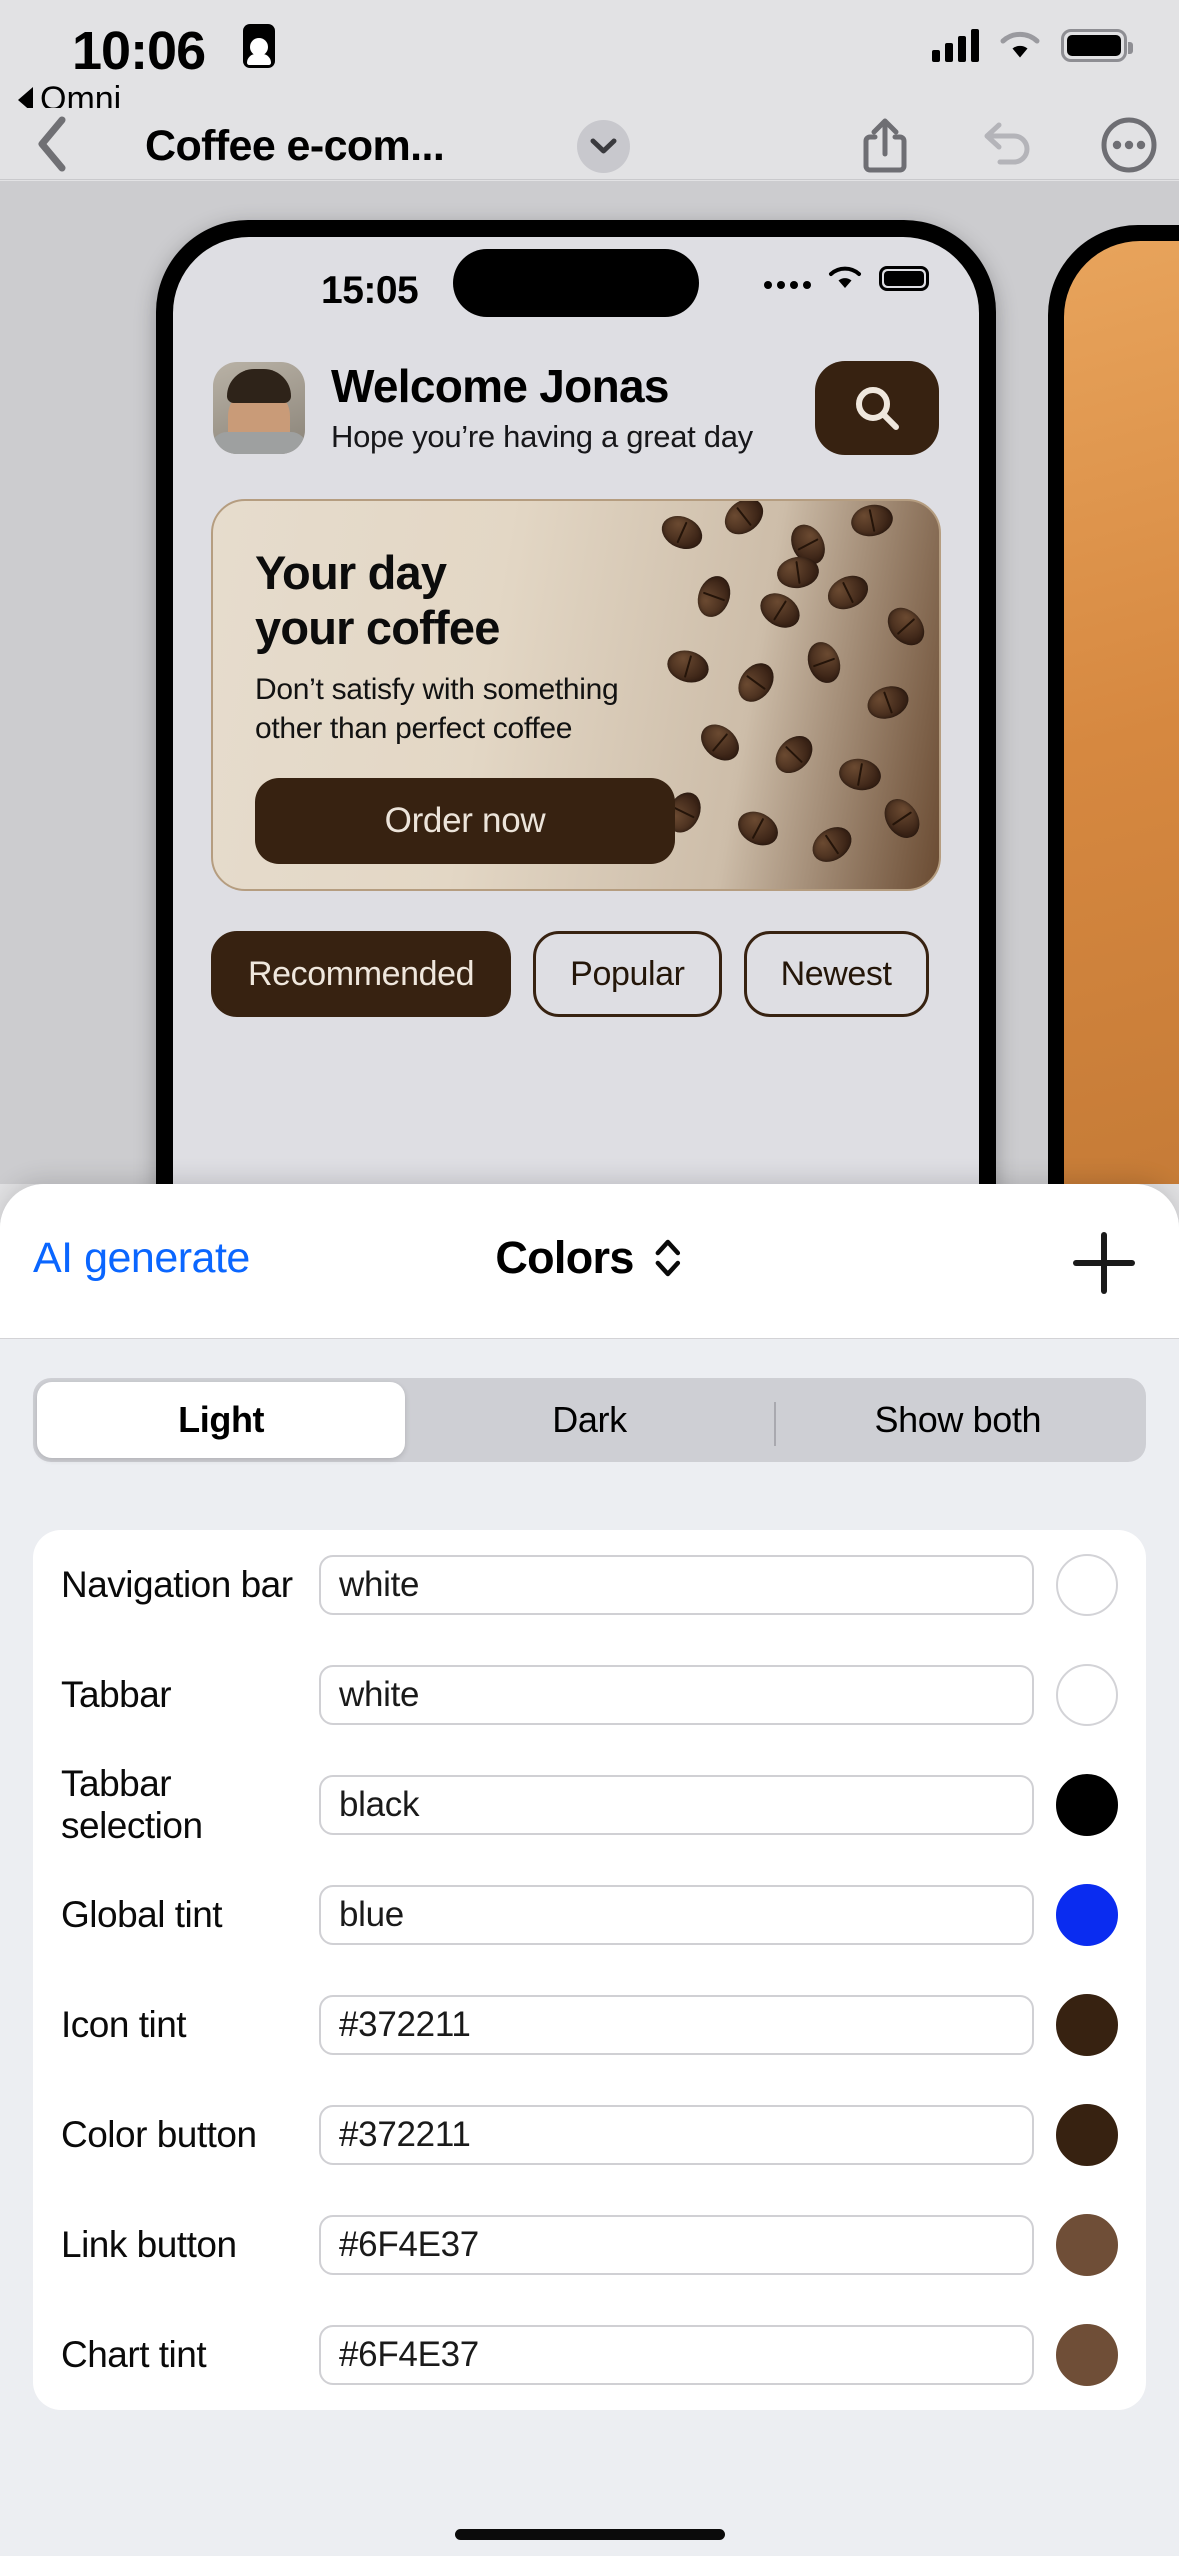 The image size is (1179, 2556). What do you see at coordinates (667, 1258) in the screenshot?
I see `chevron-up-down-icon` at bounding box center [667, 1258].